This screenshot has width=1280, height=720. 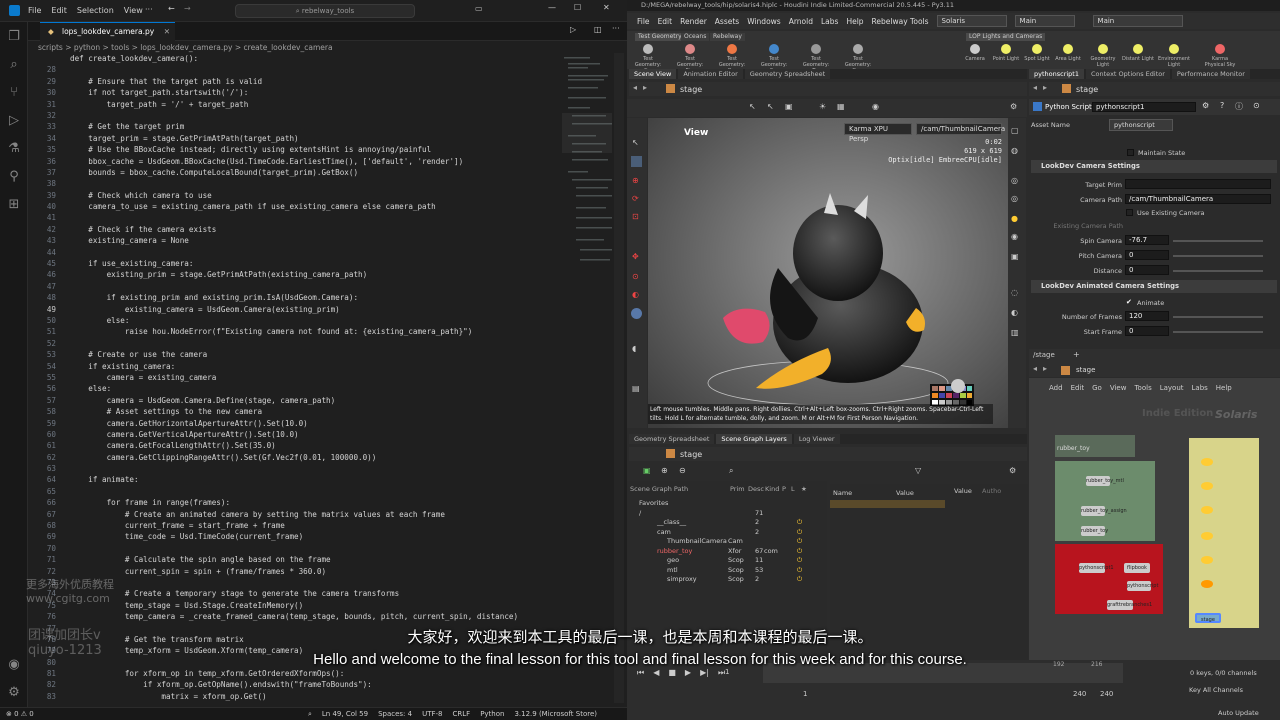 What do you see at coordinates (1085, 370) in the screenshot?
I see `network-stage-path: stage` at bounding box center [1085, 370].